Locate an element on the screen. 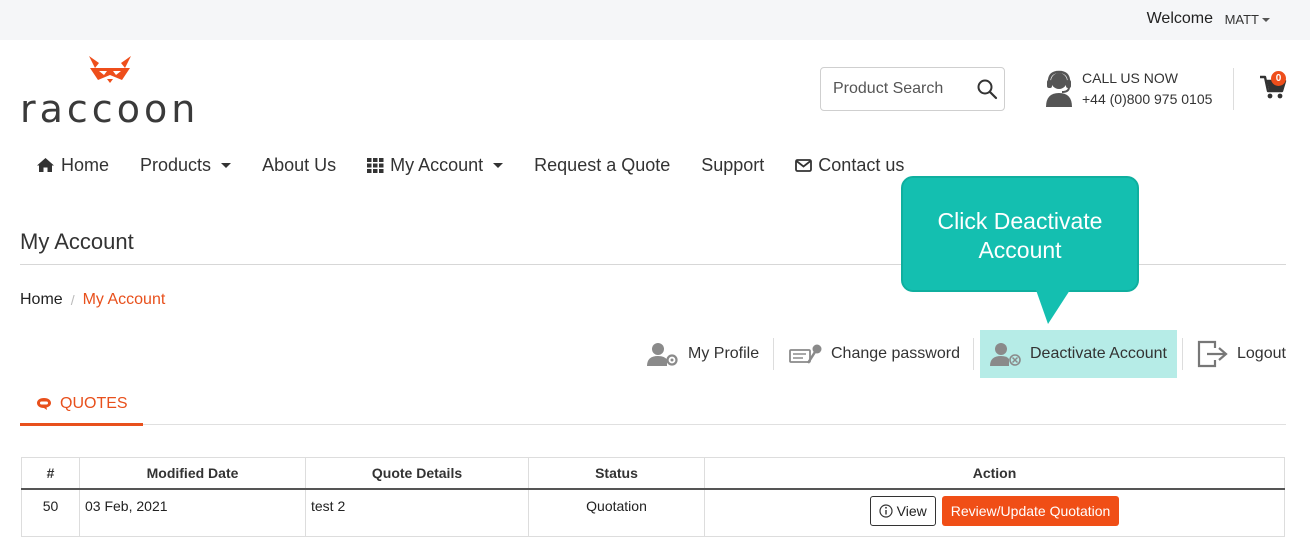 This screenshot has width=1310, height=556. my-profile-label: My Profile is located at coordinates (724, 353).